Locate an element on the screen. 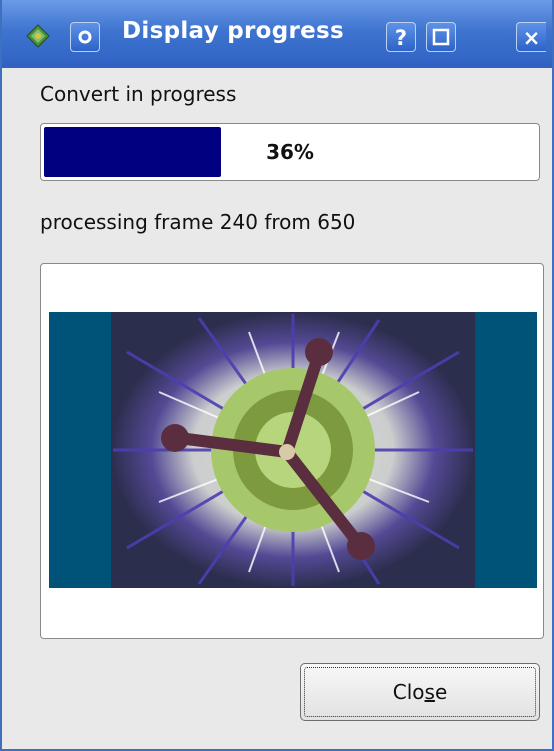 Image resolution: width=554 pixels, height=751 pixels. close-icon: × is located at coordinates (531, 38).